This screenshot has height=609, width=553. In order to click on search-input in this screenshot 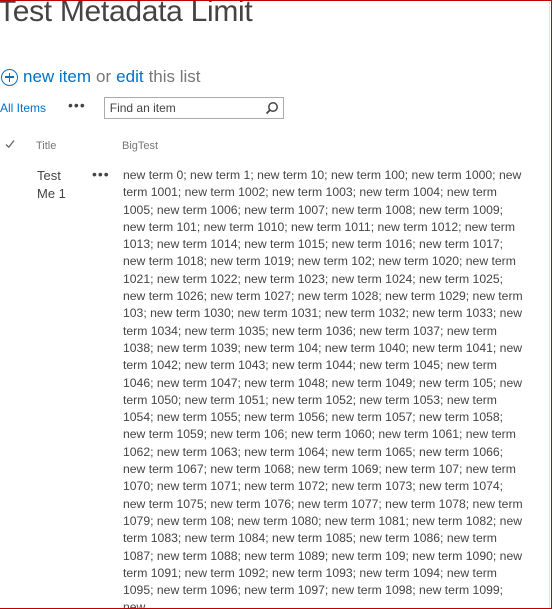, I will do `click(182, 108)`.